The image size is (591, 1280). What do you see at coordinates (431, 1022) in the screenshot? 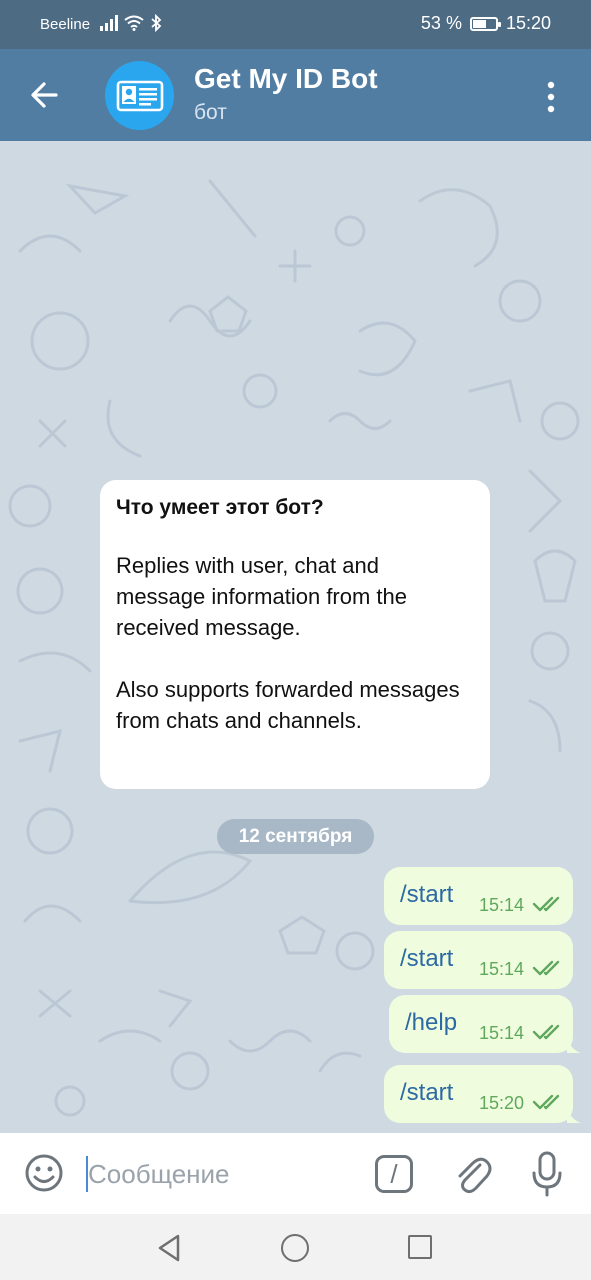
I see `message-text: /help` at bounding box center [431, 1022].